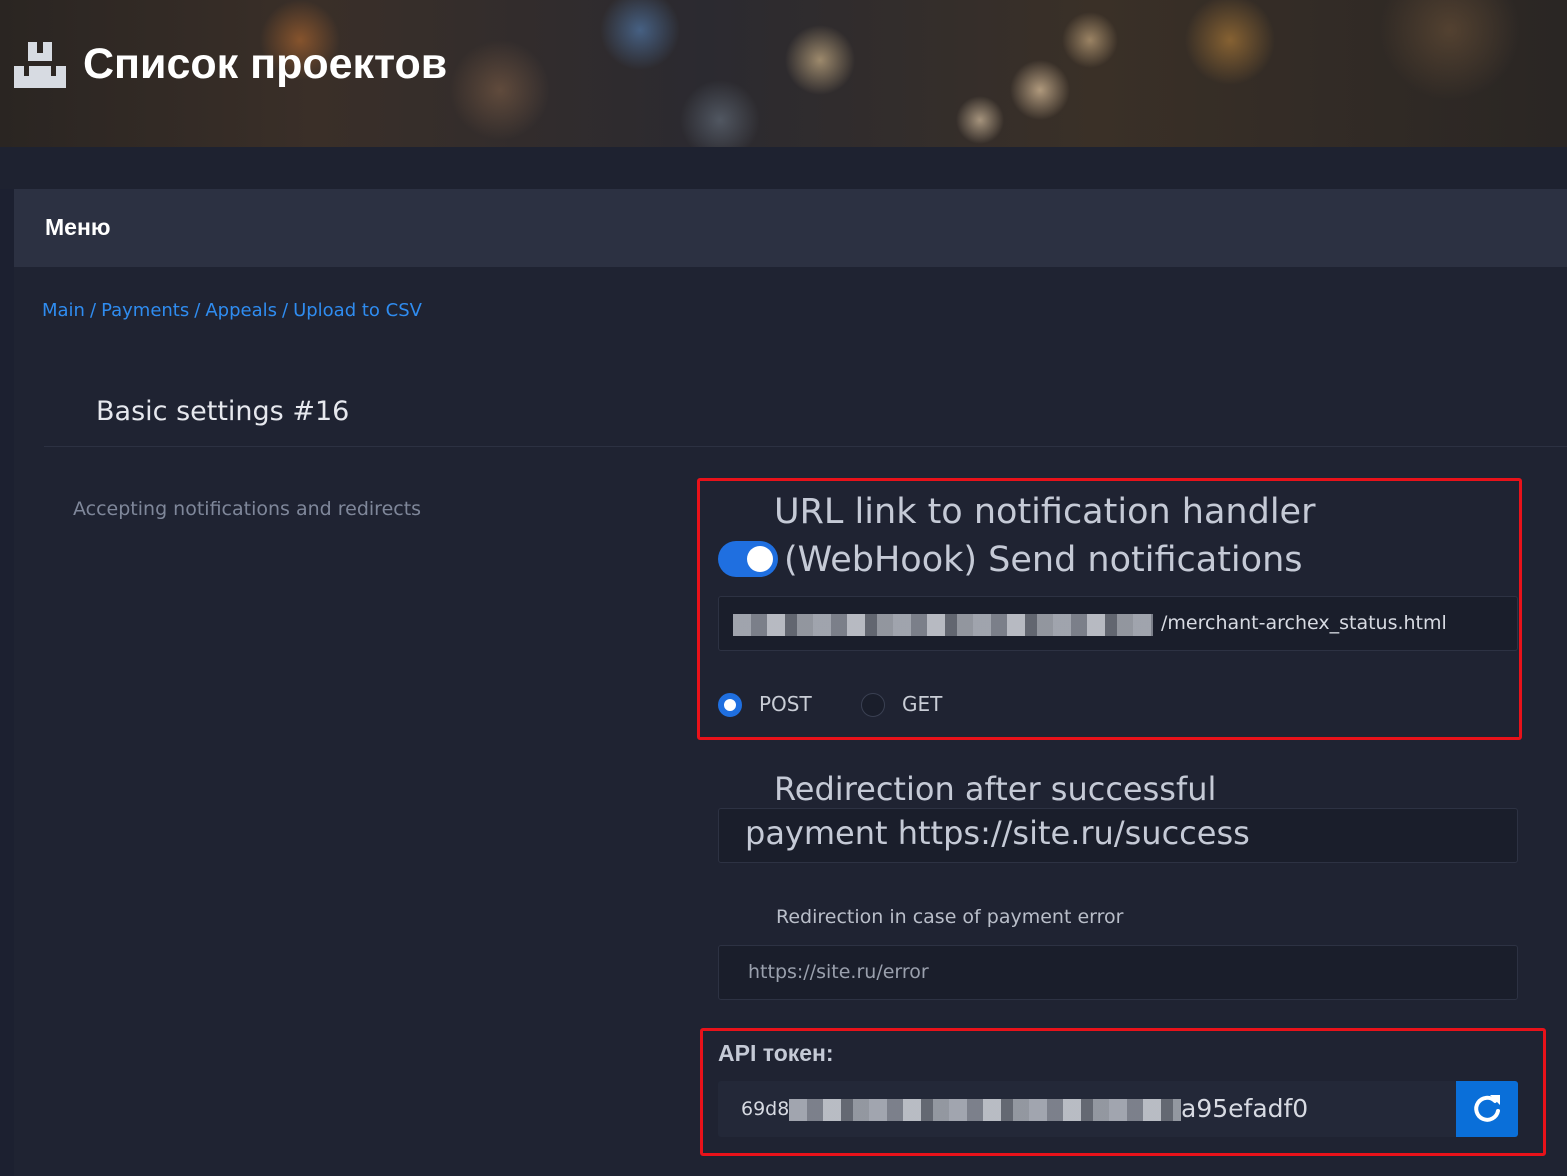 The image size is (1567, 1176). I want to click on webhook-url-value: /merchant-archex_status.html, so click(1304, 623).